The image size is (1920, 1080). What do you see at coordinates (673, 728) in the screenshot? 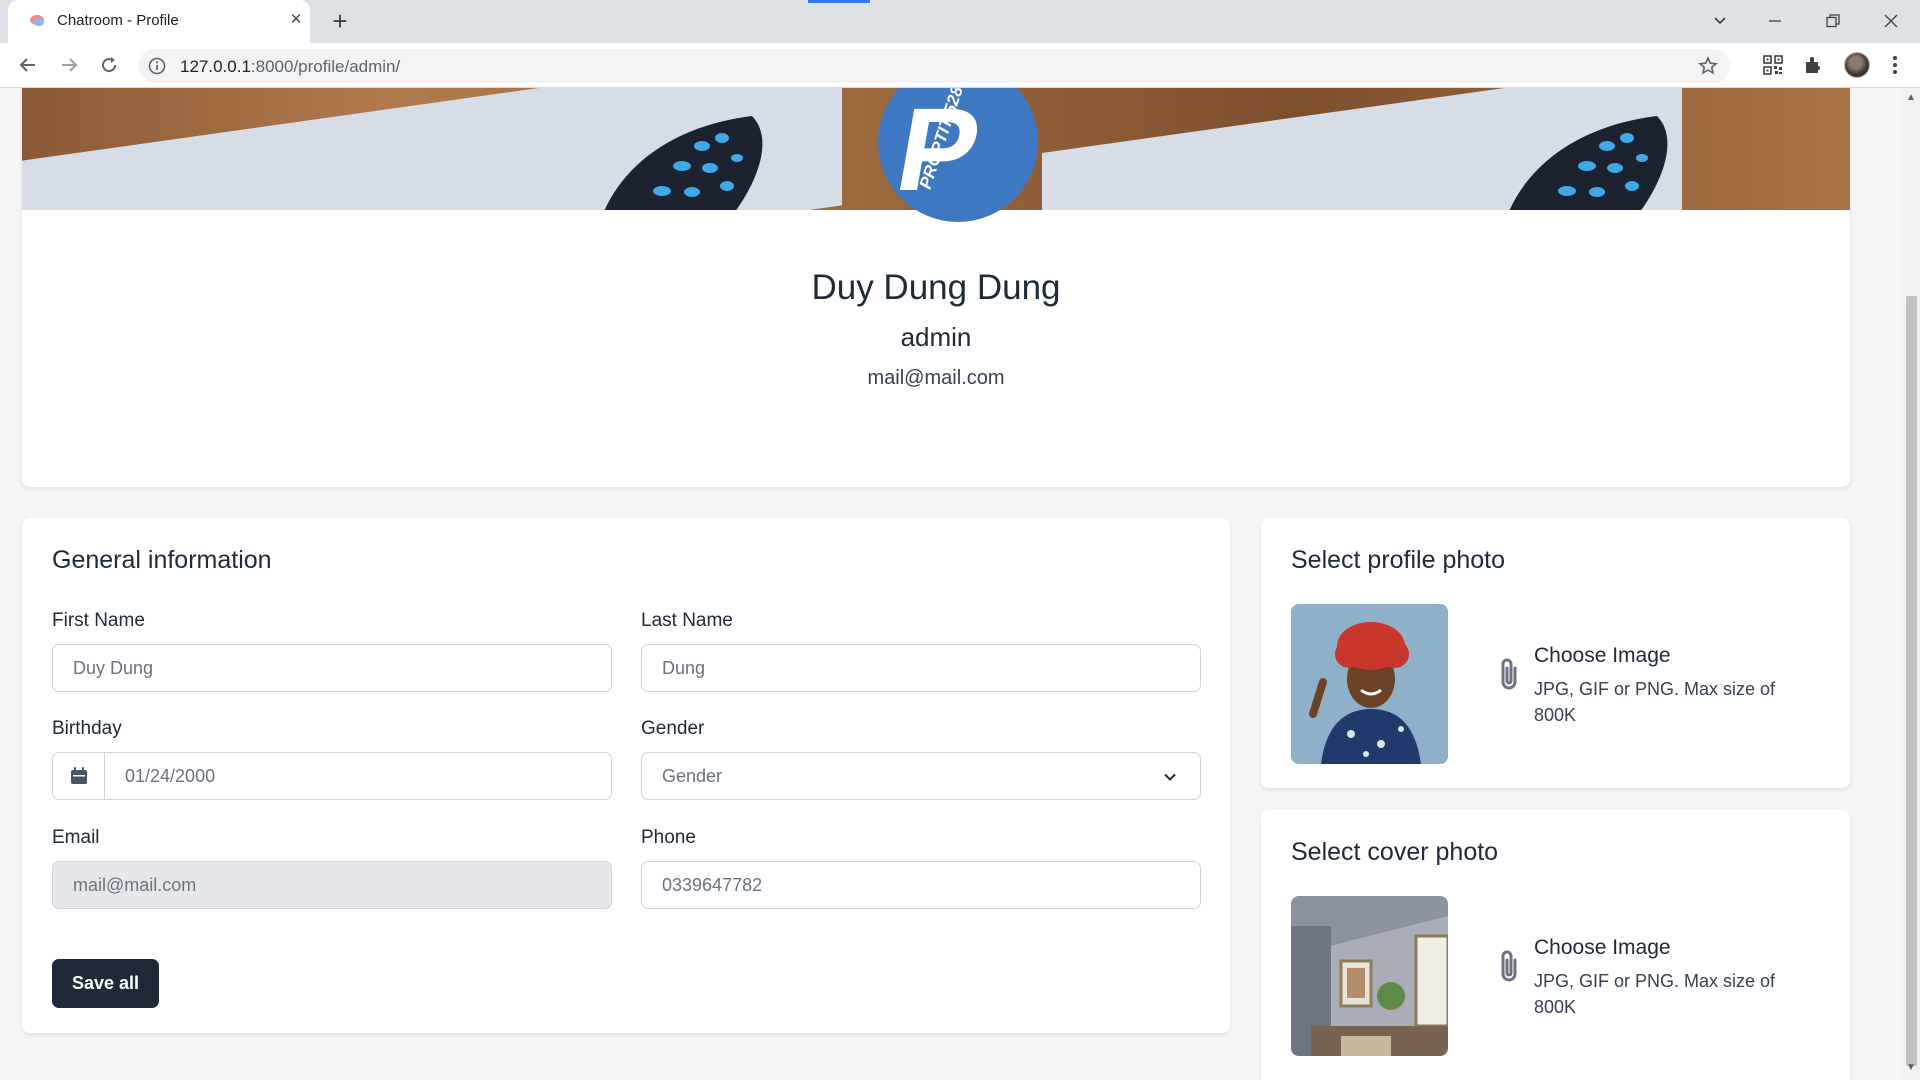
I see `gender-label: Gender` at bounding box center [673, 728].